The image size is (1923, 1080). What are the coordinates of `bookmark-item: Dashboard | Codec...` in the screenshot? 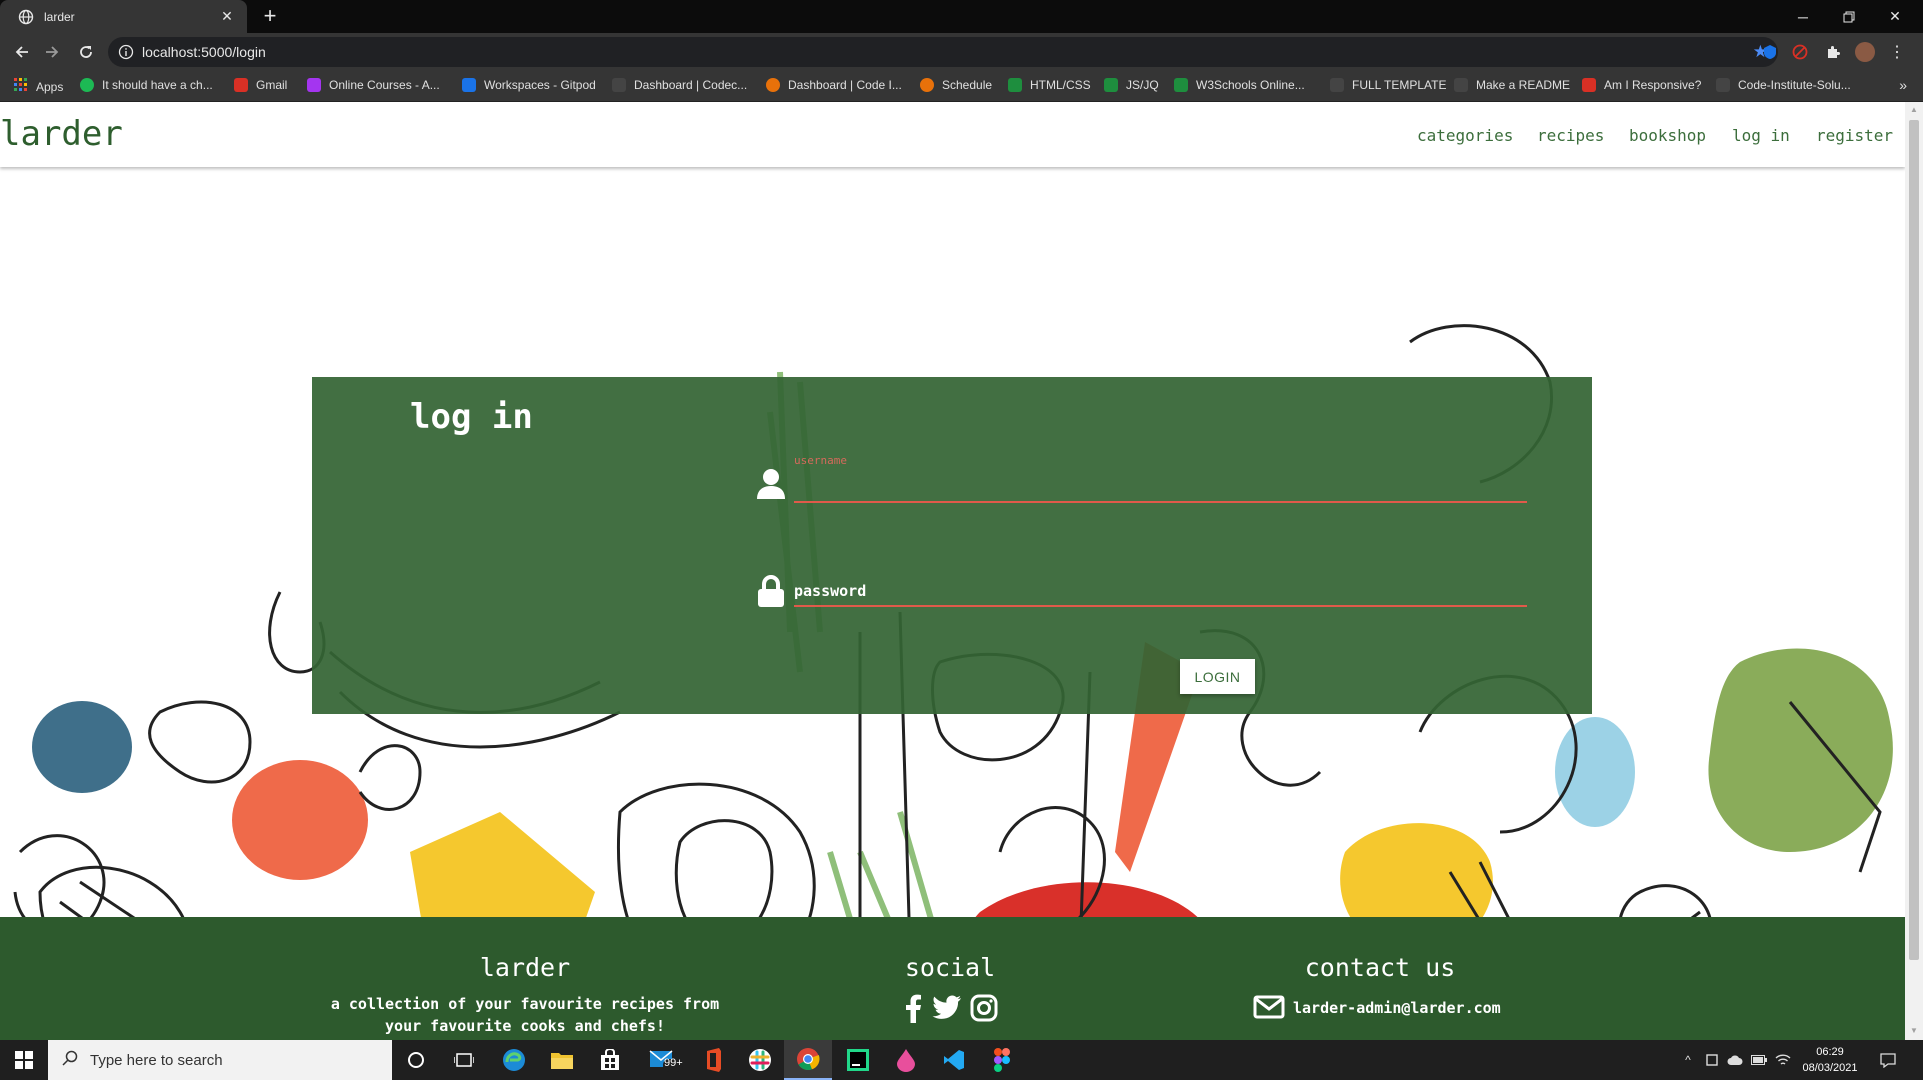 It's located at (679, 85).